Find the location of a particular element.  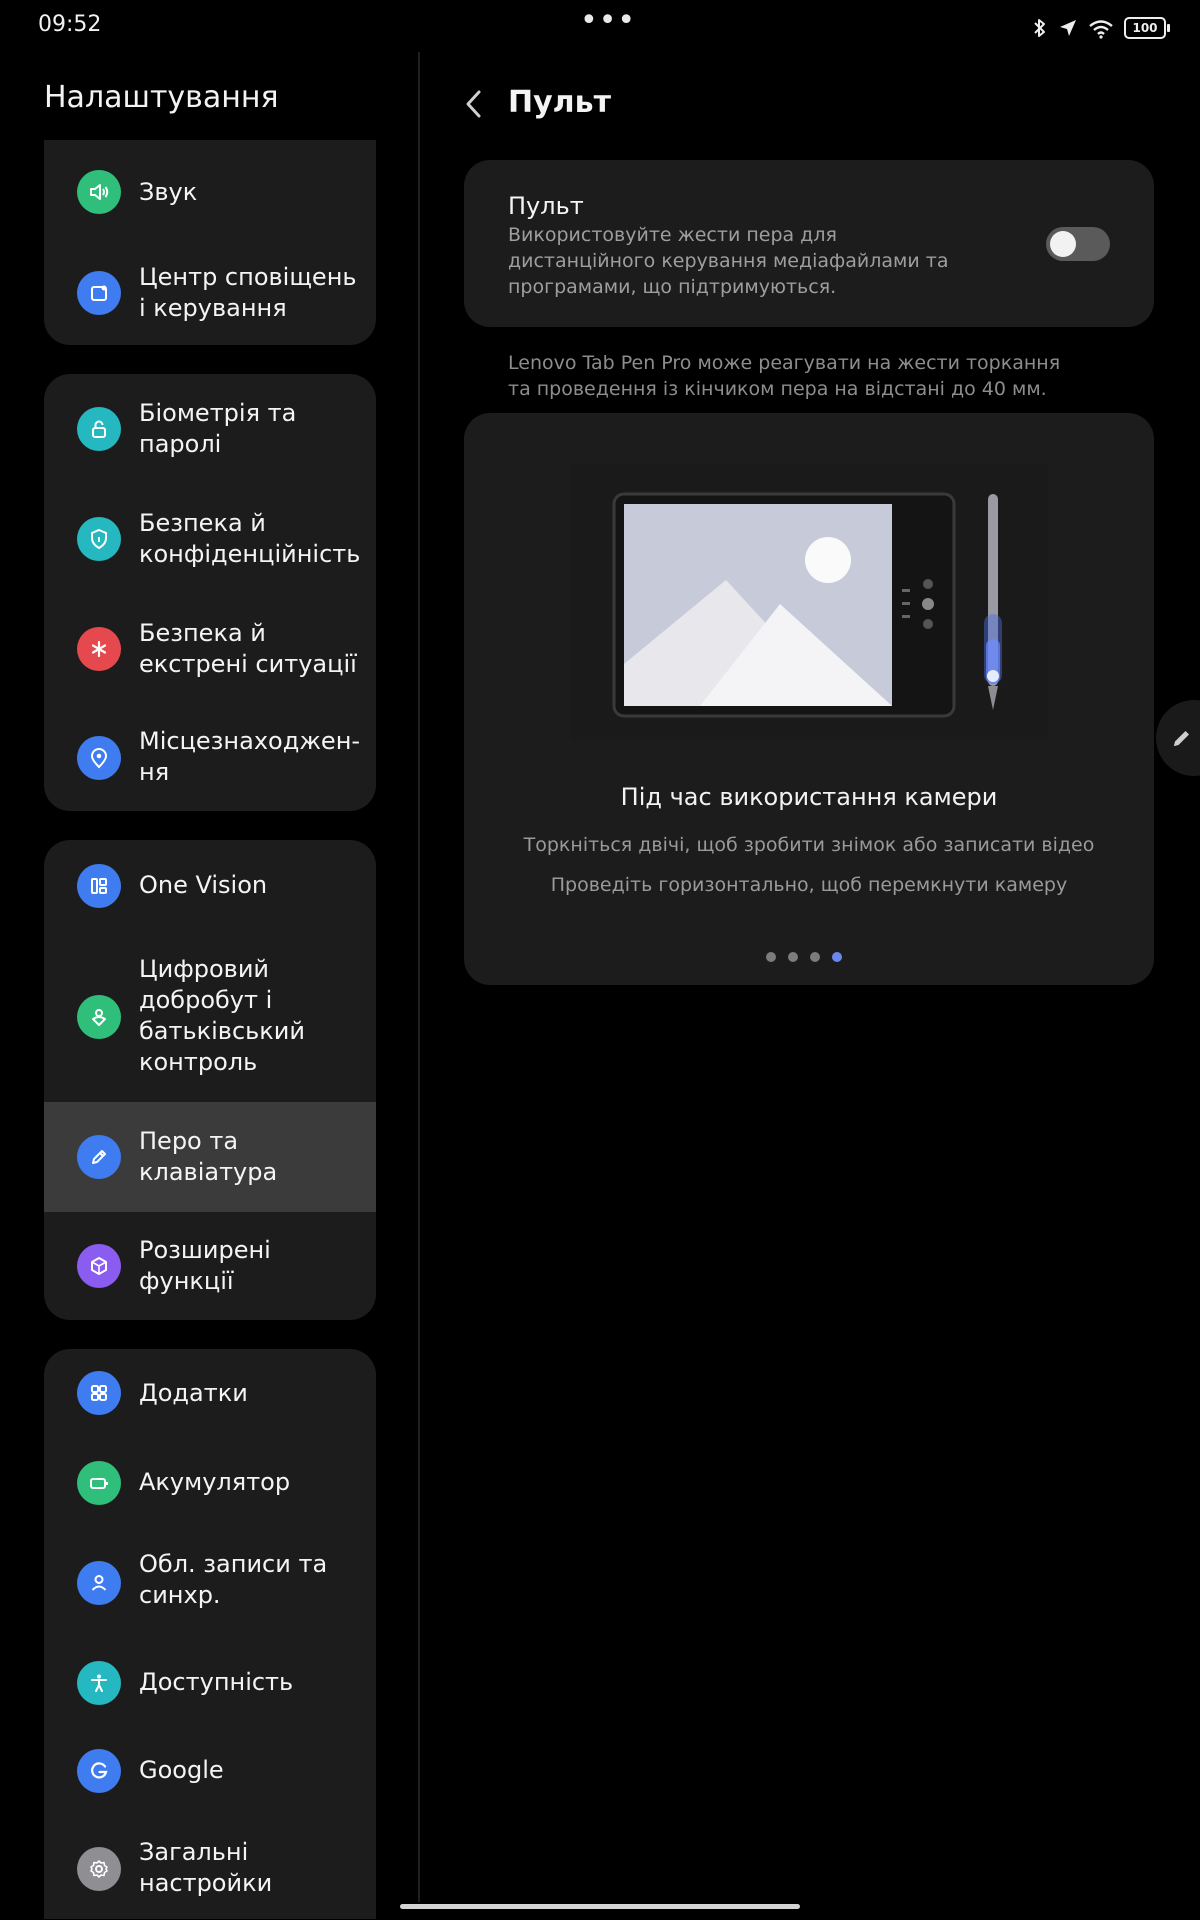

apps-icon is located at coordinates (99, 1393).